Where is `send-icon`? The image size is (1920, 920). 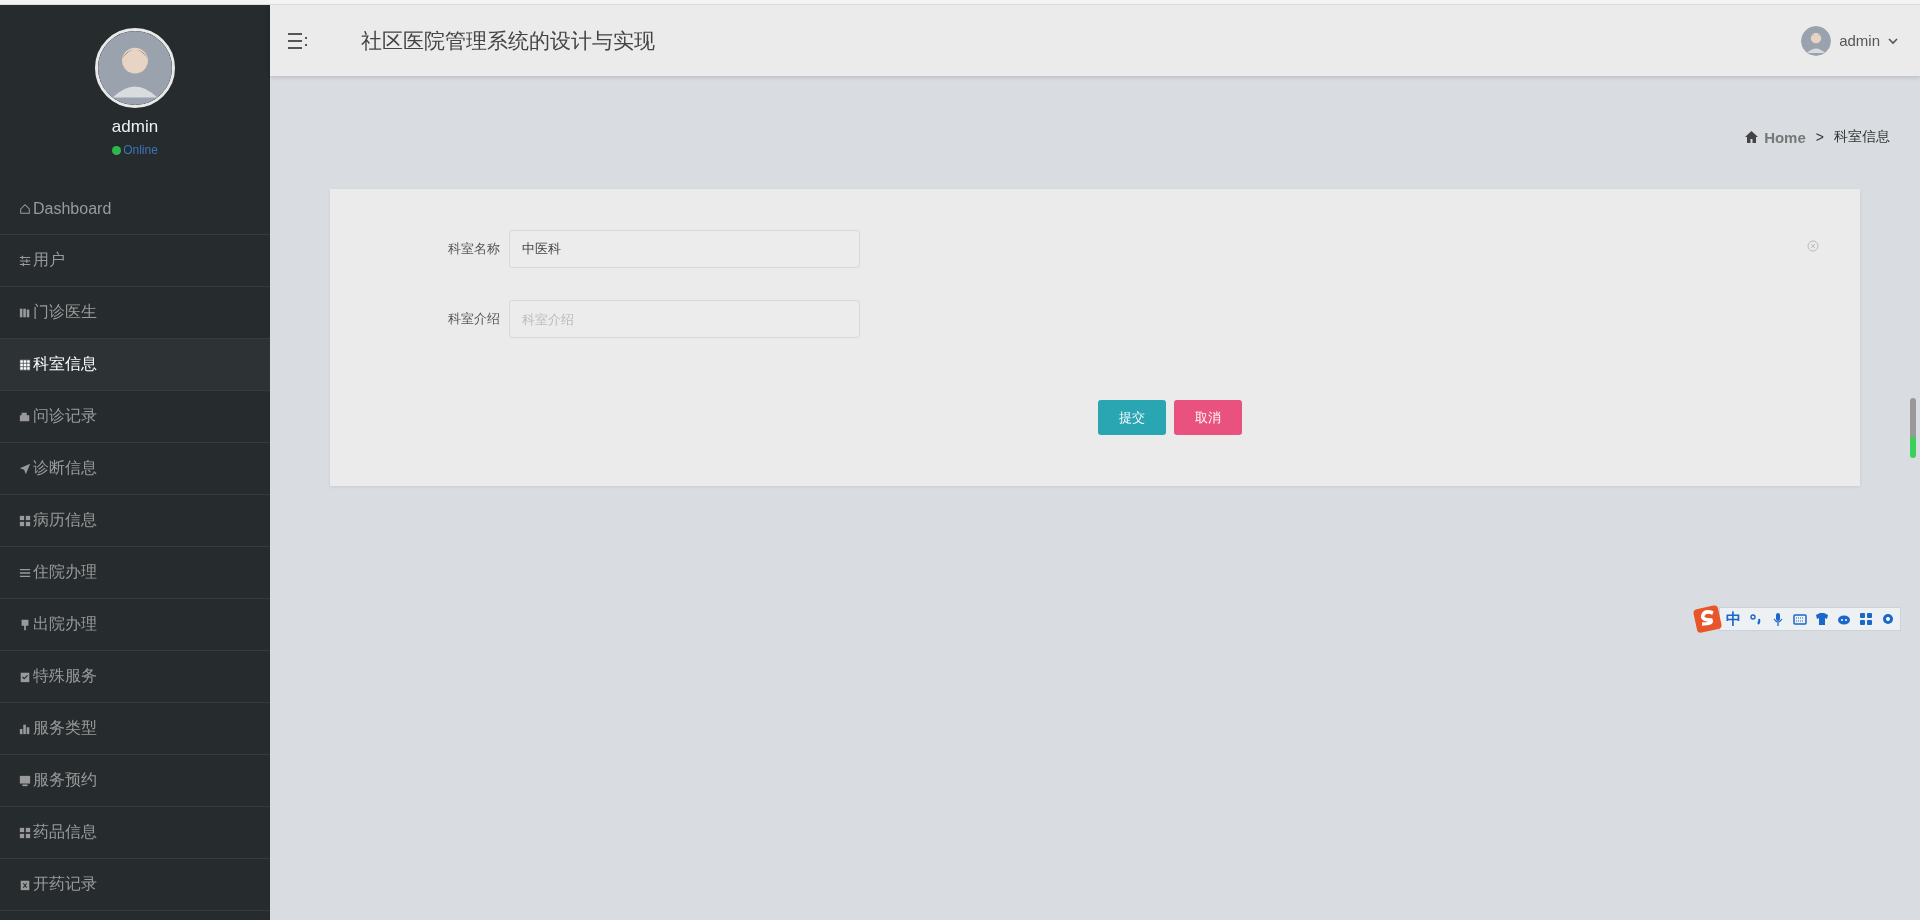 send-icon is located at coordinates (25, 468).